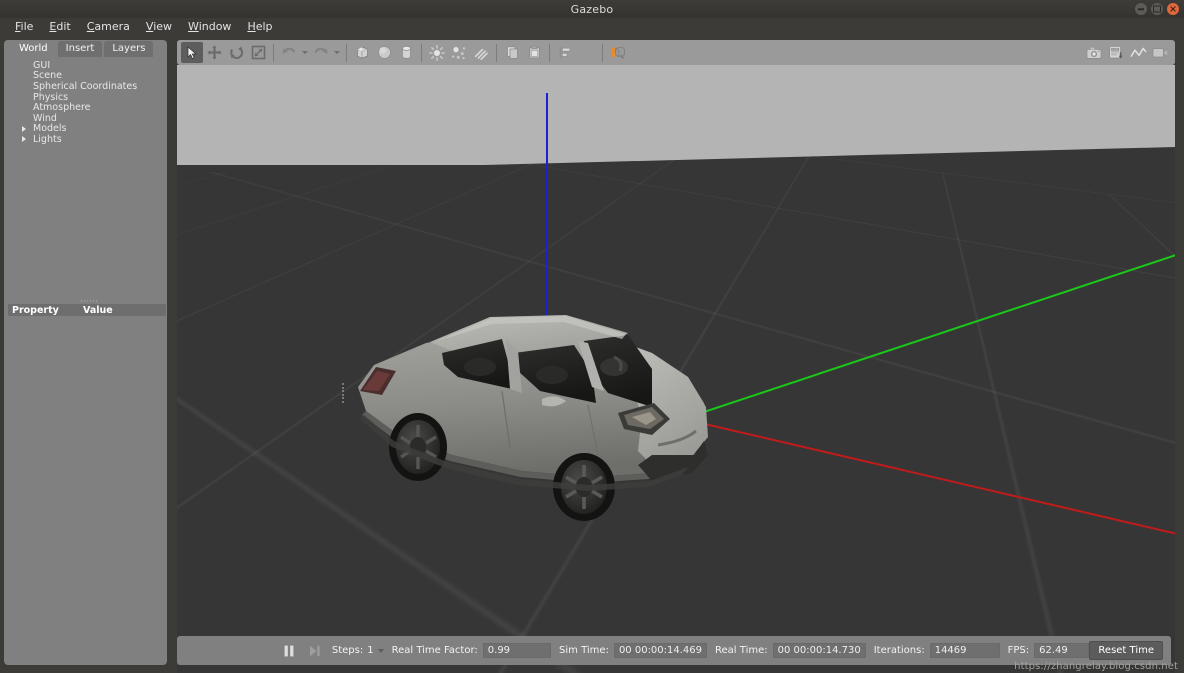  I want to click on cylinder-icon, so click(406, 52).